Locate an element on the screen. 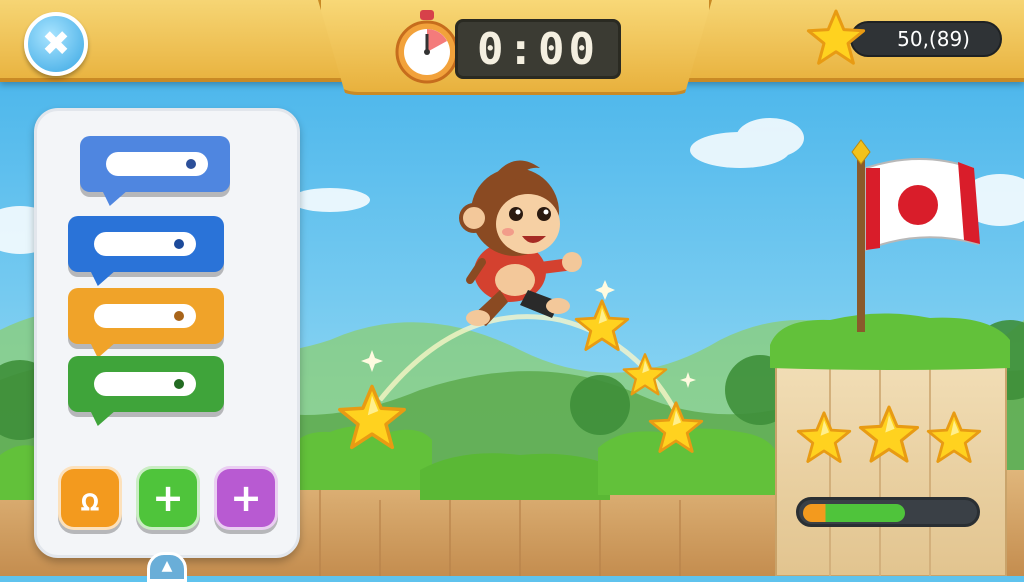 This screenshot has width=1024, height=582. timer-value: 0:00 is located at coordinates (538, 49).